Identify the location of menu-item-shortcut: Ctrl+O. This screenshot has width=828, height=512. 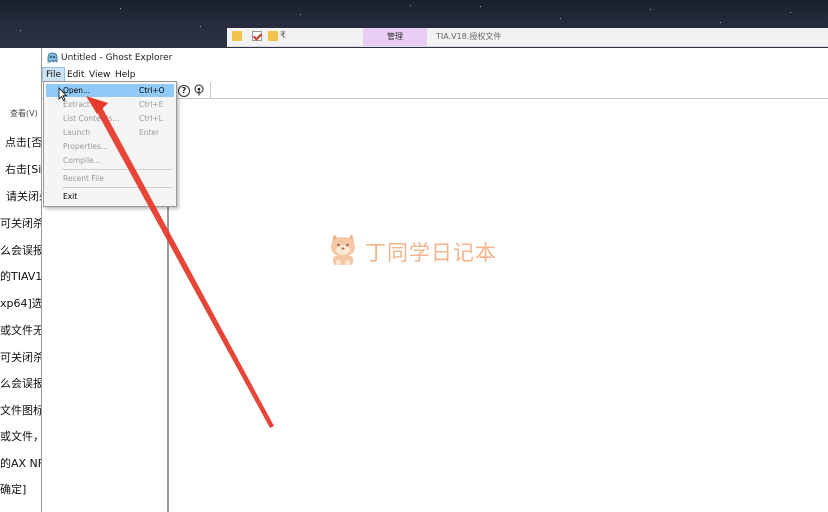
(152, 90).